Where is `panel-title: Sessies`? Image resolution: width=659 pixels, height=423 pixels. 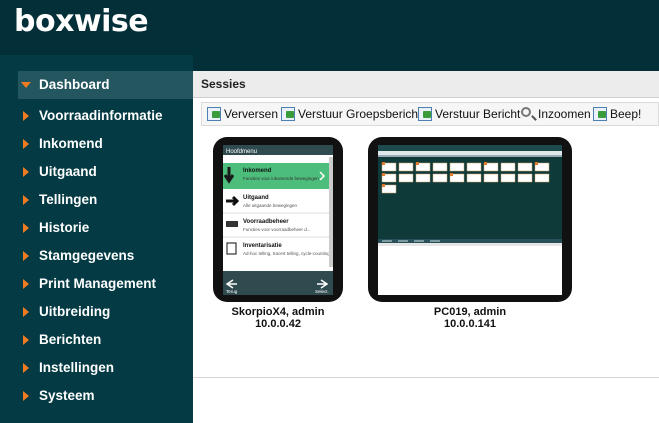 panel-title: Sessies is located at coordinates (223, 84).